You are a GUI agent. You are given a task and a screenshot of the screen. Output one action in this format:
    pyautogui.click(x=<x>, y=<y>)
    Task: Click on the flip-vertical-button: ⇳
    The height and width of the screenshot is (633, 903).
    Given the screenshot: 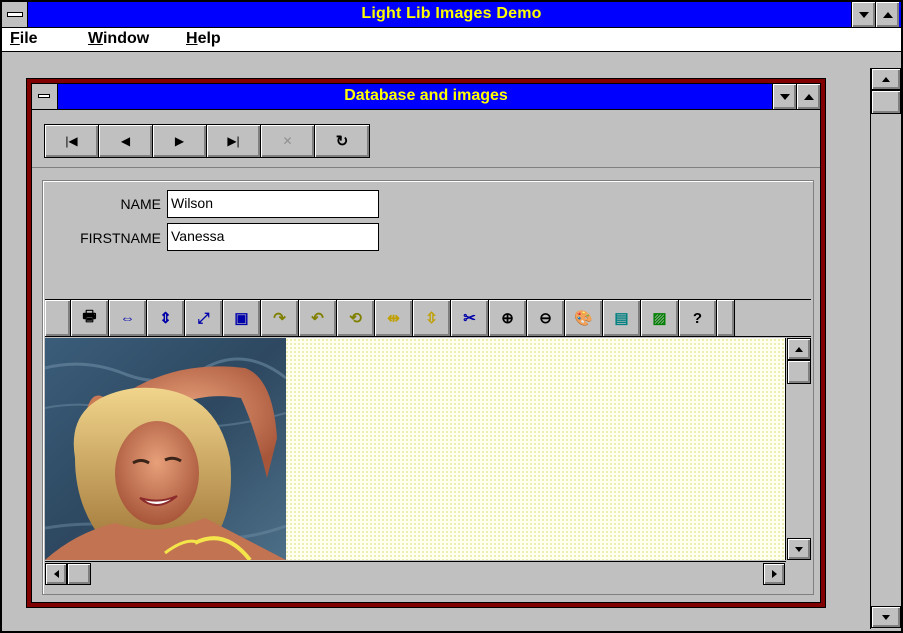 What is the action you would take?
    pyautogui.click(x=432, y=318)
    